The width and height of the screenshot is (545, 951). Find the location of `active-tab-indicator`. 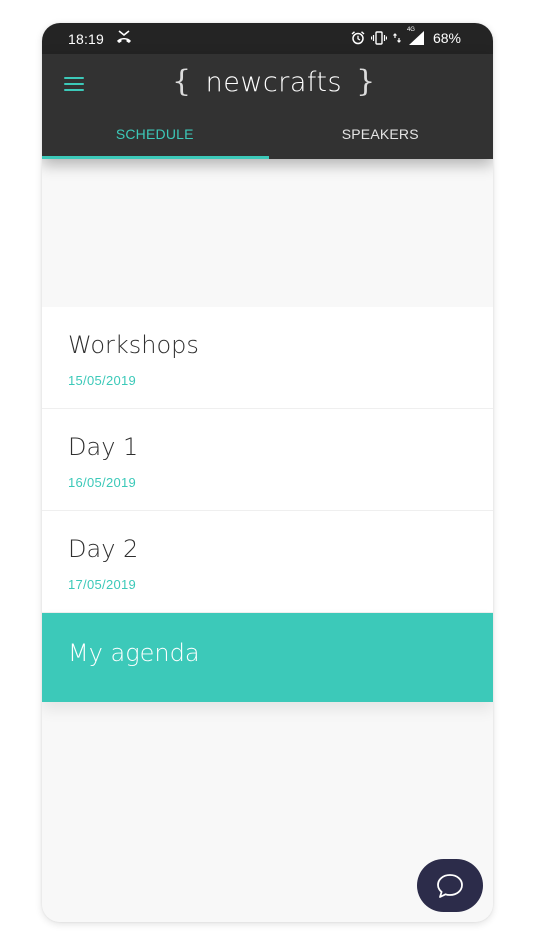

active-tab-indicator is located at coordinates (155, 157).